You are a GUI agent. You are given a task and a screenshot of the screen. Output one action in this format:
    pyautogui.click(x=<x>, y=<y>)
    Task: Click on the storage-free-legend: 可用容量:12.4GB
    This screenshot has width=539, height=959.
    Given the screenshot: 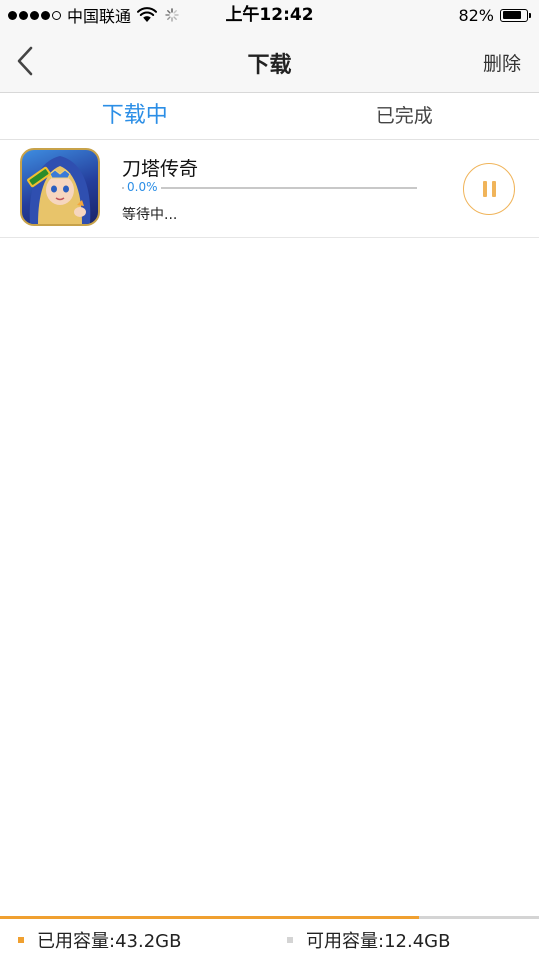 What is the action you would take?
    pyautogui.click(x=368, y=940)
    